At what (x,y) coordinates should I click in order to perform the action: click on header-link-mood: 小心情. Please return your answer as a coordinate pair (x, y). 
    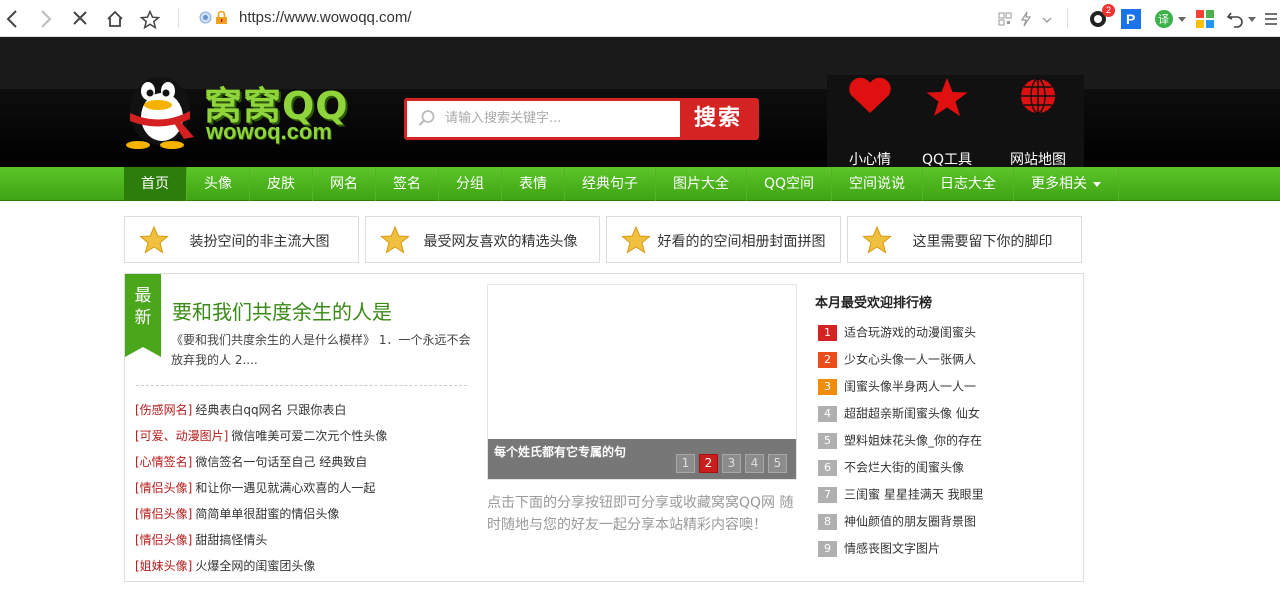
    Looking at the image, I should click on (870, 121).